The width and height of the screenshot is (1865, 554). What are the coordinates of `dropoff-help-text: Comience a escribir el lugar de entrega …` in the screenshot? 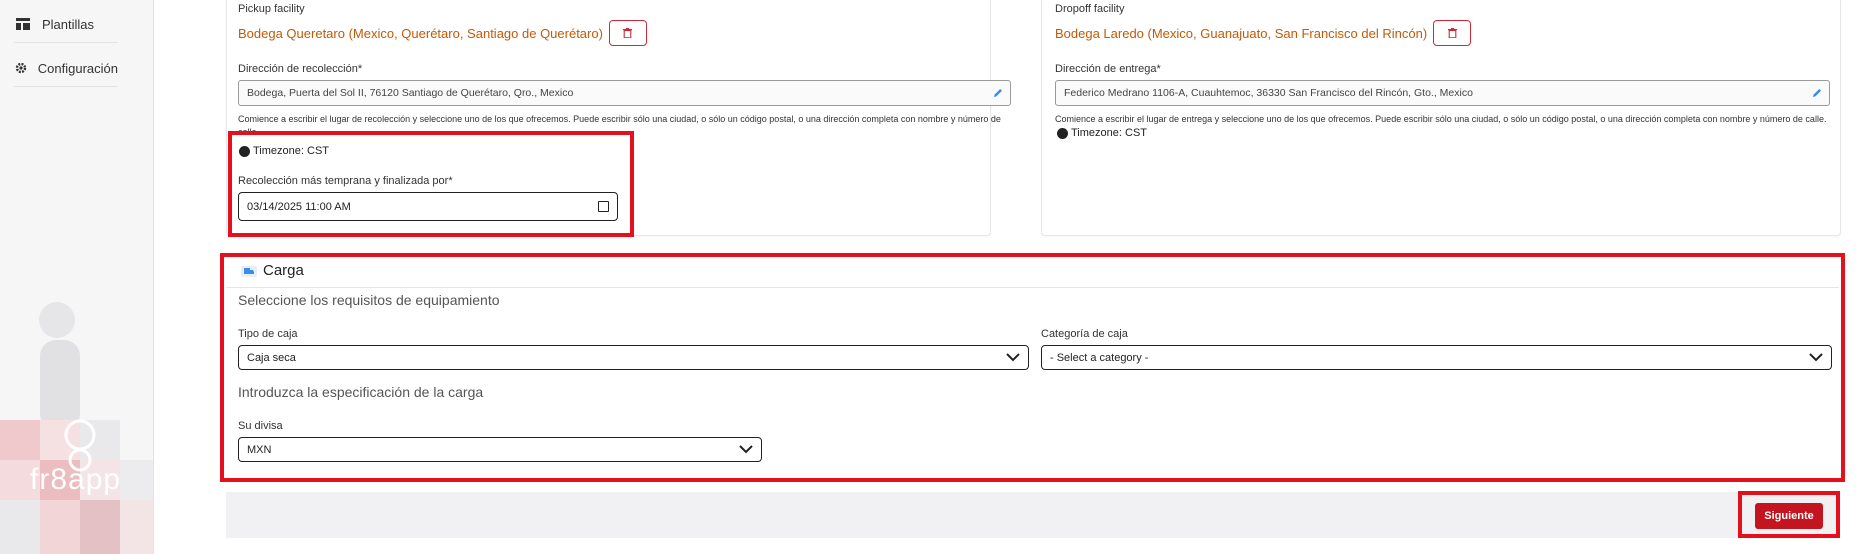 It's located at (1441, 119).